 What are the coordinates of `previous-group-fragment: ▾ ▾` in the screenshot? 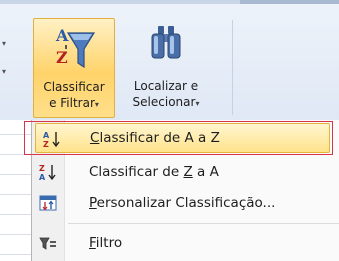 It's located at (16, 60).